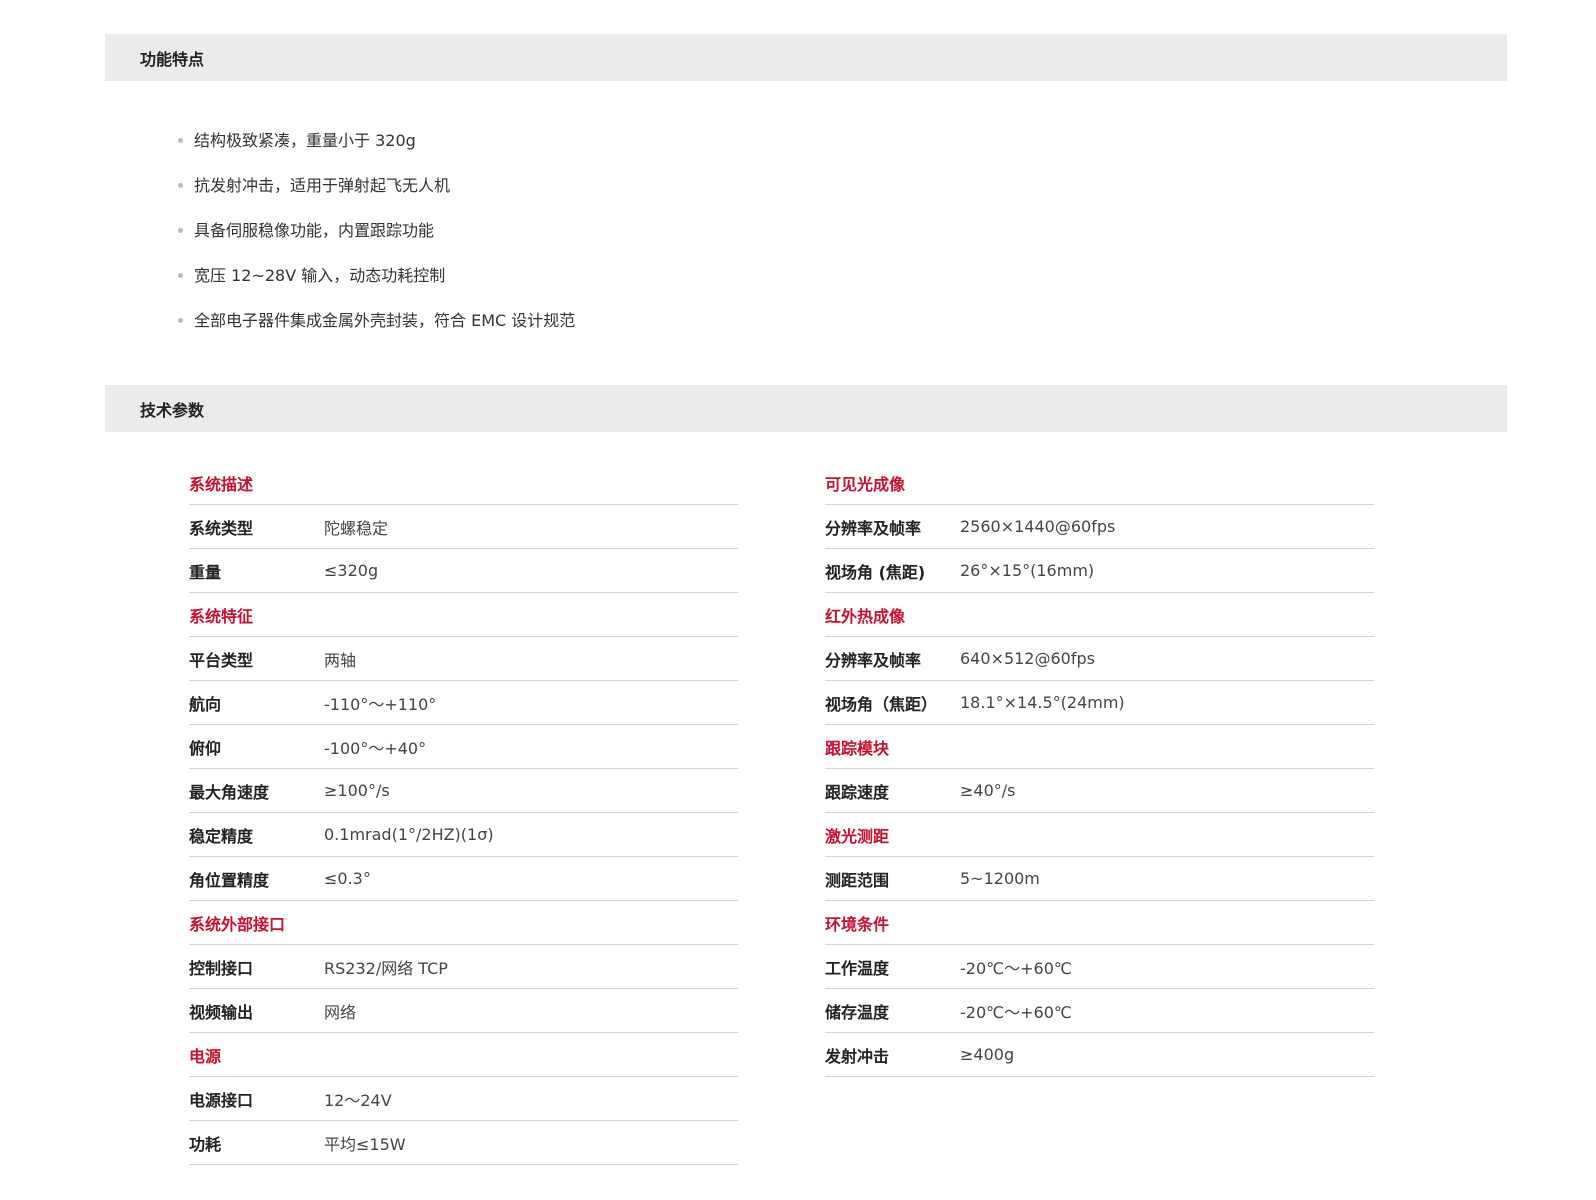 The image size is (1596, 1200). I want to click on feature-text: 抗发射冲击，适用于弹射起飞无人机, so click(322, 185).